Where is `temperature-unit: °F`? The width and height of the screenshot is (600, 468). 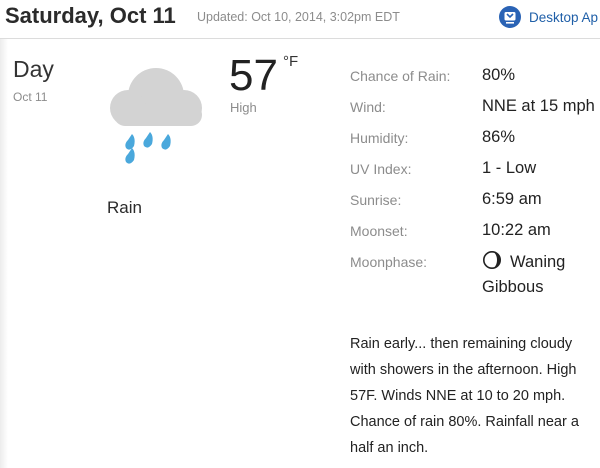
temperature-unit: °F is located at coordinates (291, 61).